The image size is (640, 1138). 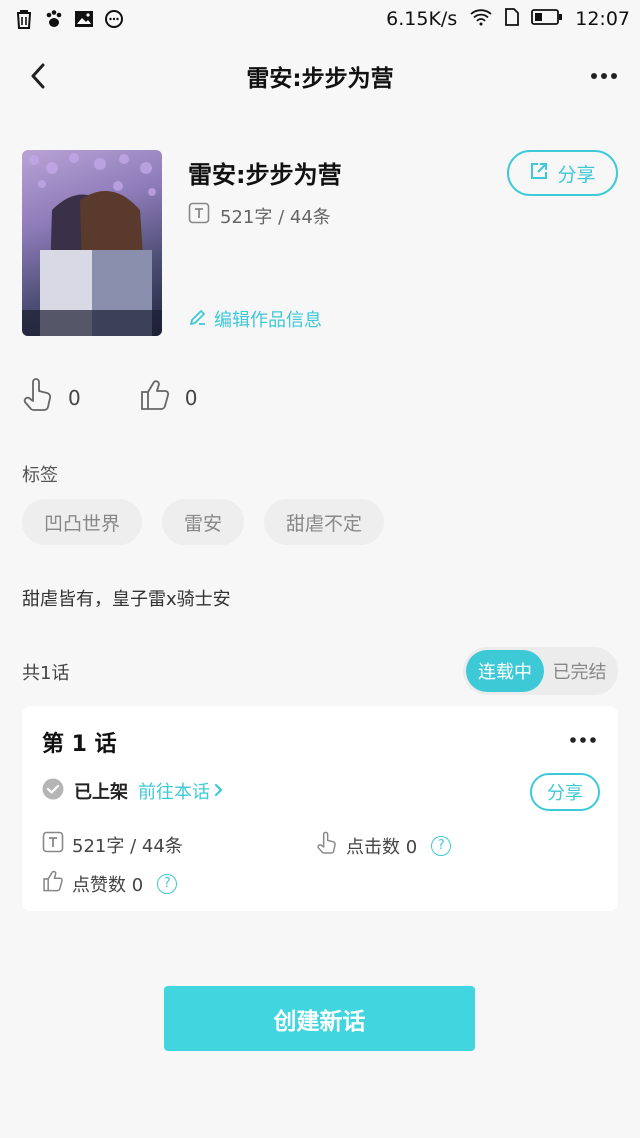 I want to click on episode-status-label: 已上架, so click(x=101, y=792).